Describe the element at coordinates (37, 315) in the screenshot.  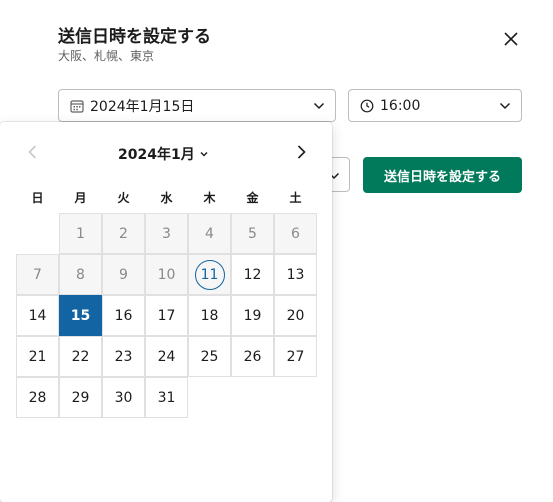
I see `calendar-day: 14` at that location.